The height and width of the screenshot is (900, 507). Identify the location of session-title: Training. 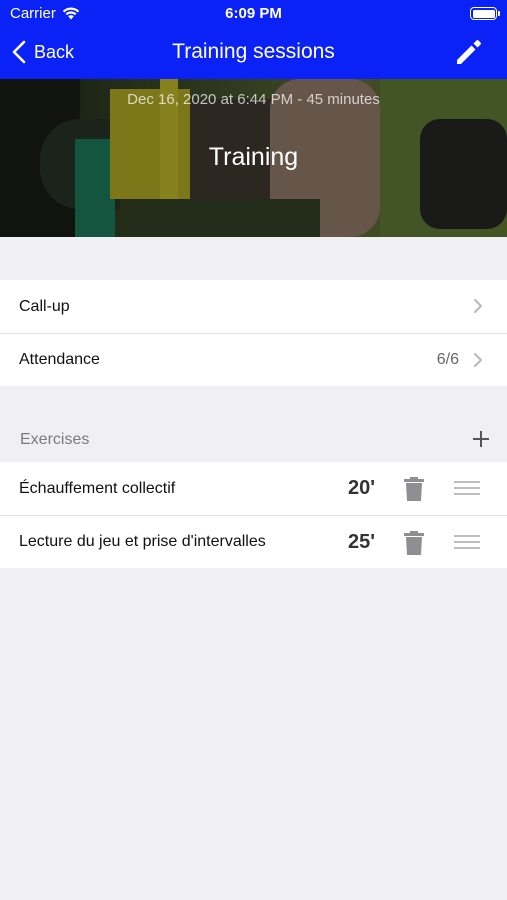
(253, 157).